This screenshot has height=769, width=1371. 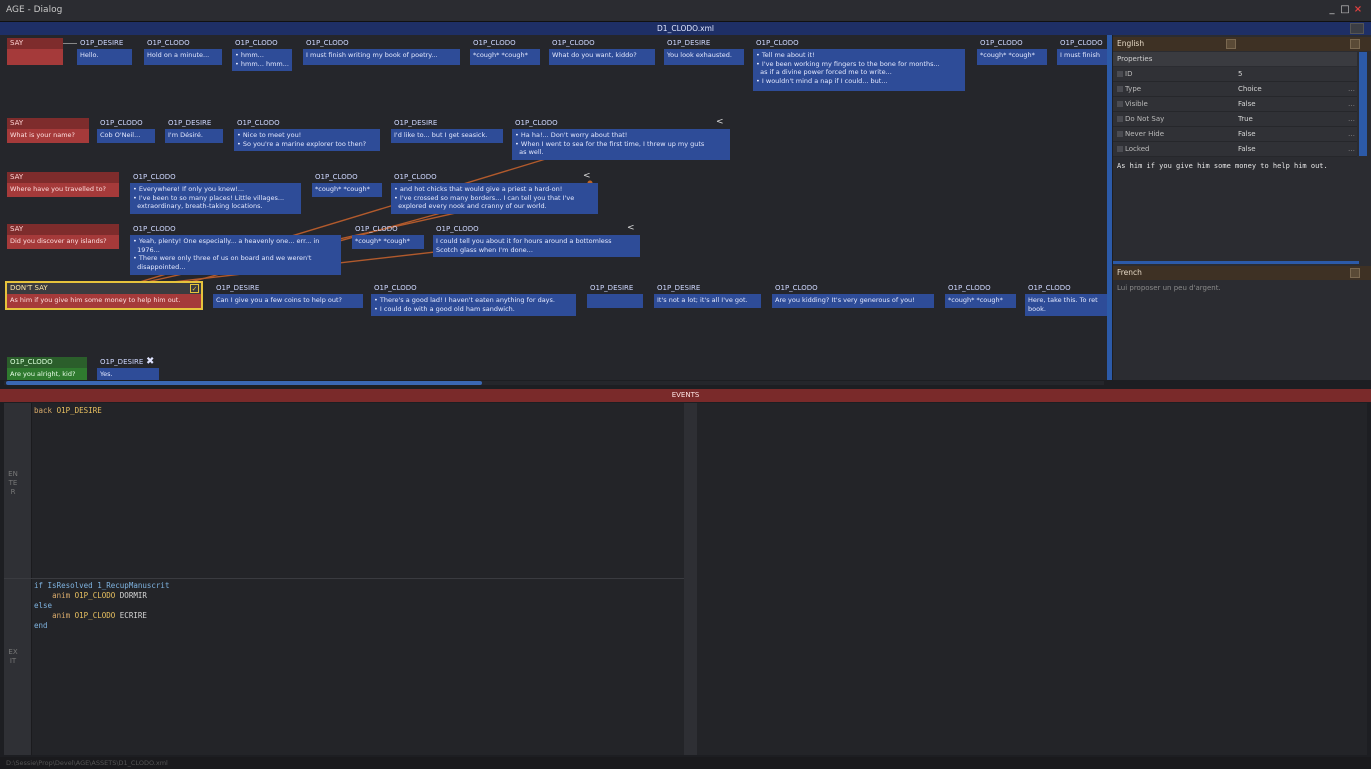 I want to click on french-text-field: Lui proposer un peu d'argent., so click(x=1242, y=288).